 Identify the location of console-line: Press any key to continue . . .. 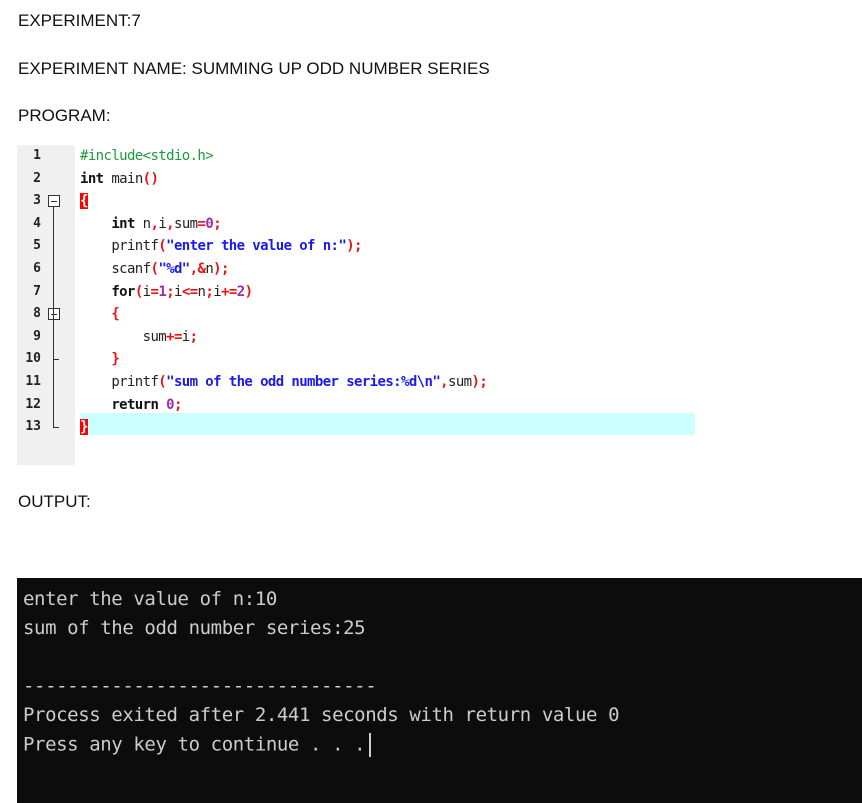
(197, 745).